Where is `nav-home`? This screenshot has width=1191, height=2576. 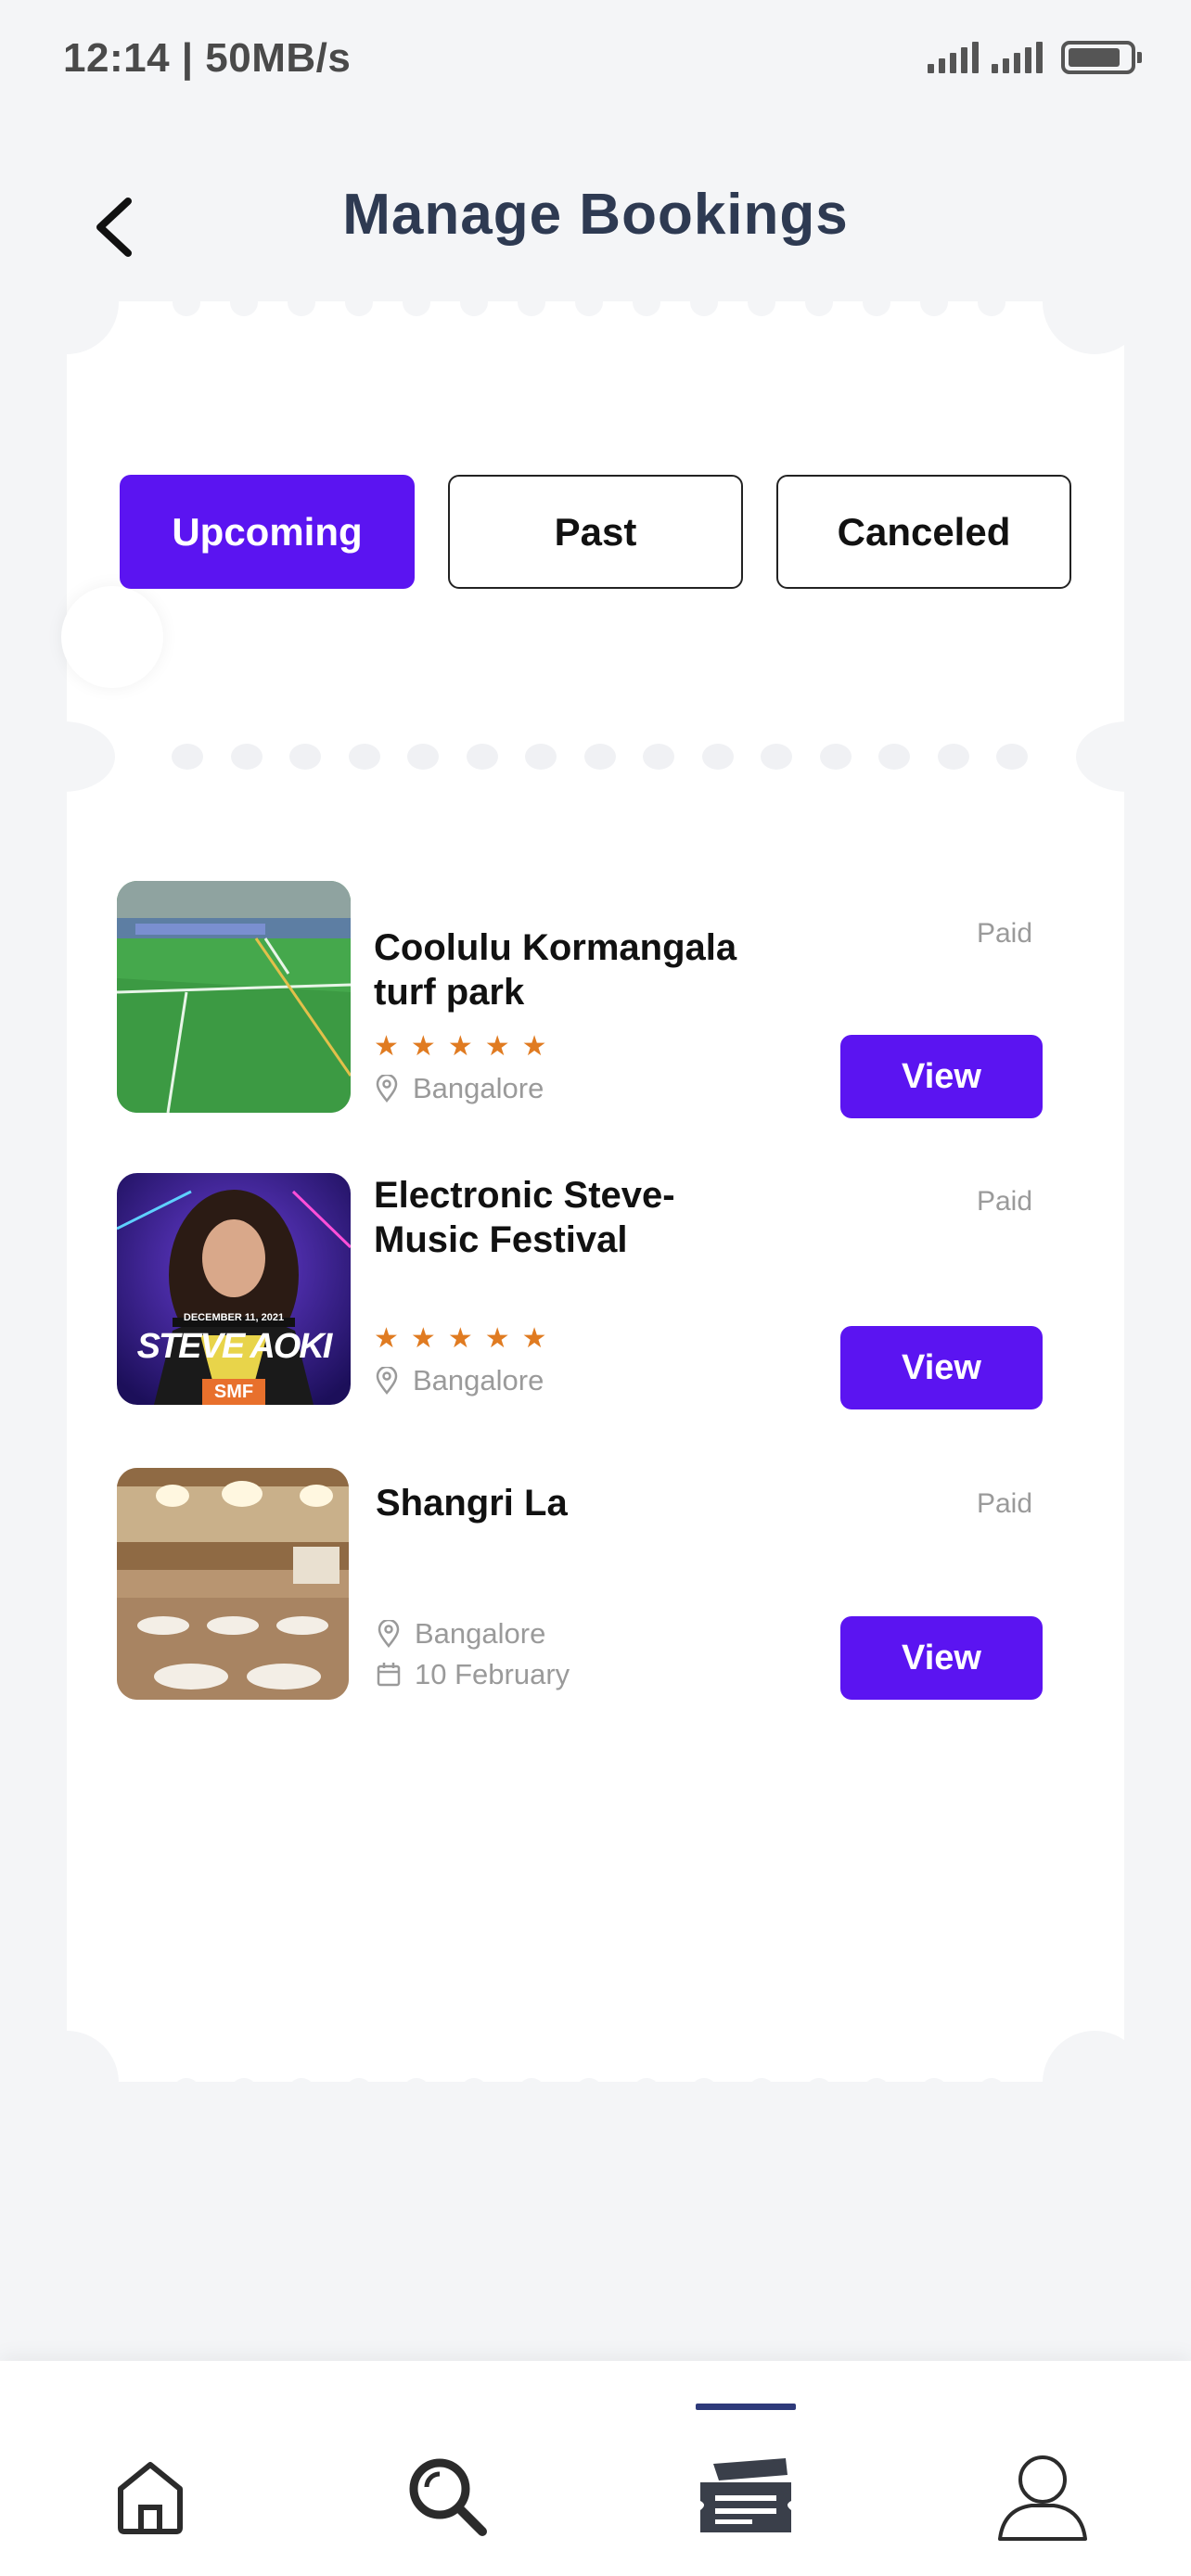 nav-home is located at coordinates (151, 2497).